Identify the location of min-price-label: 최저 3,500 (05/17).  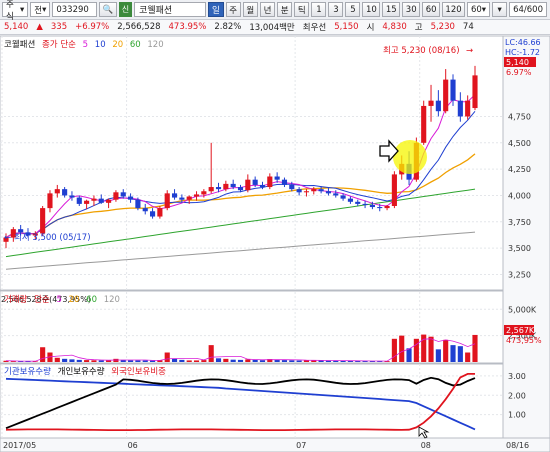
(52, 237).